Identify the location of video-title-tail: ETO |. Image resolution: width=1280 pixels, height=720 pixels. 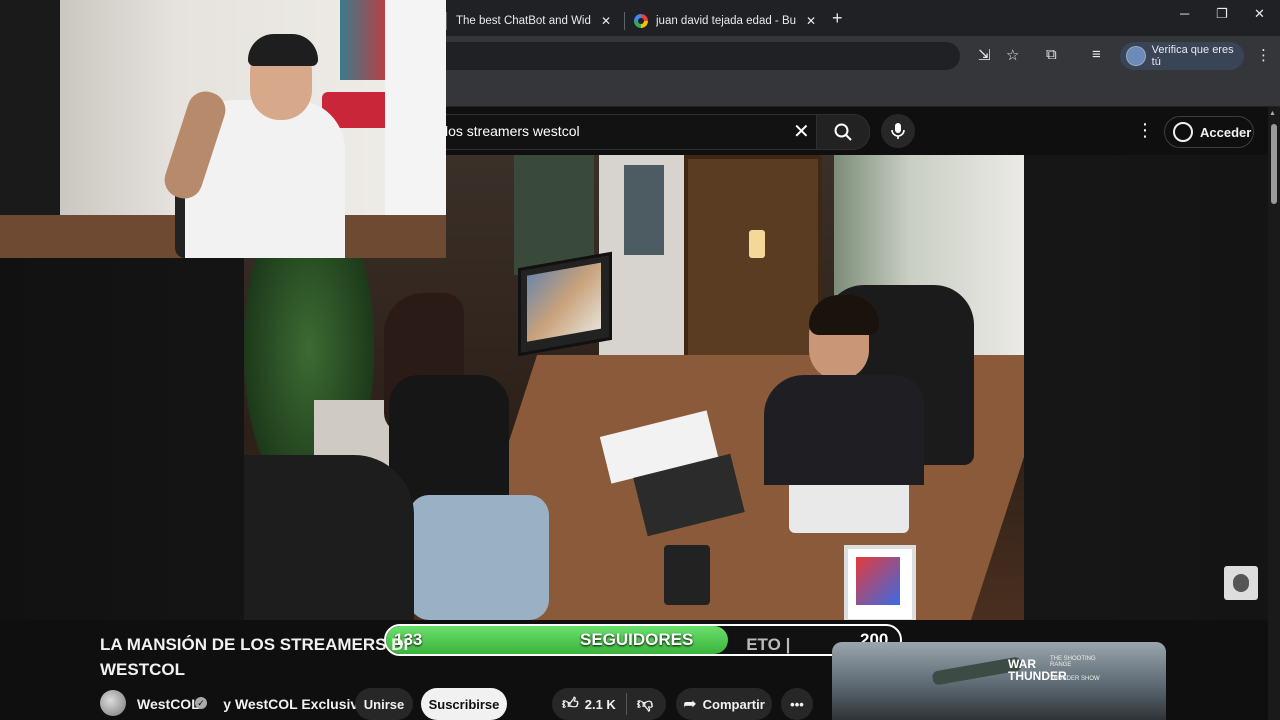
(768, 644).